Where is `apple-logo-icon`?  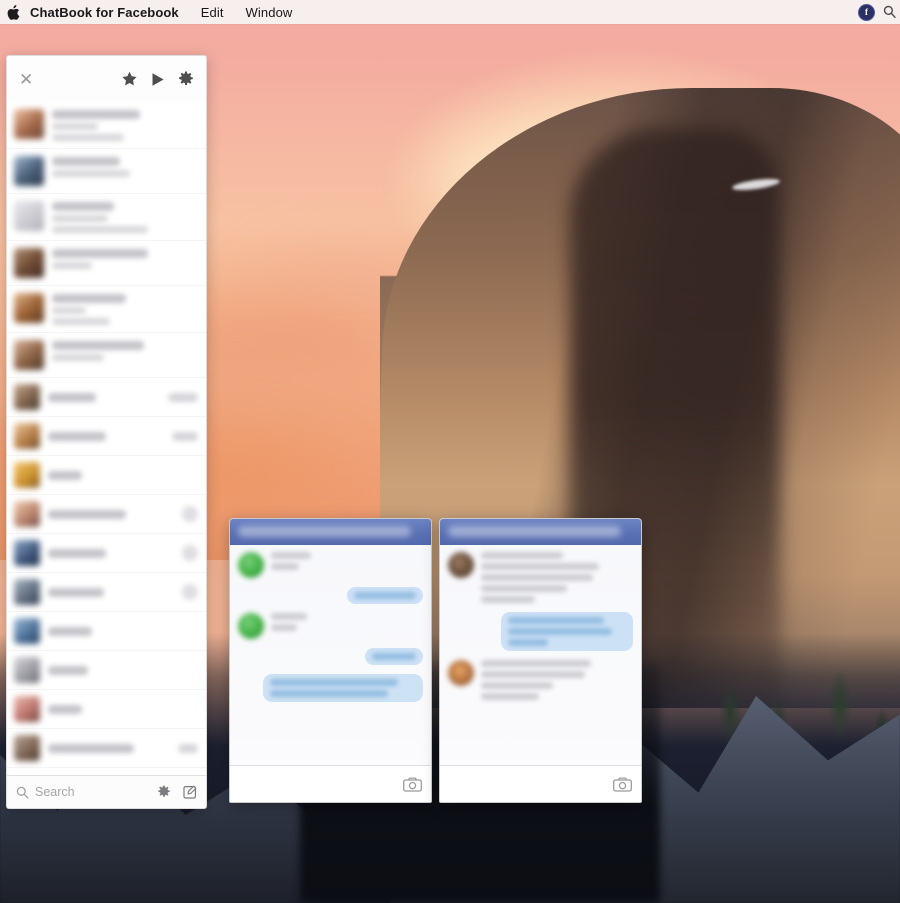
apple-logo-icon is located at coordinates (13, 12).